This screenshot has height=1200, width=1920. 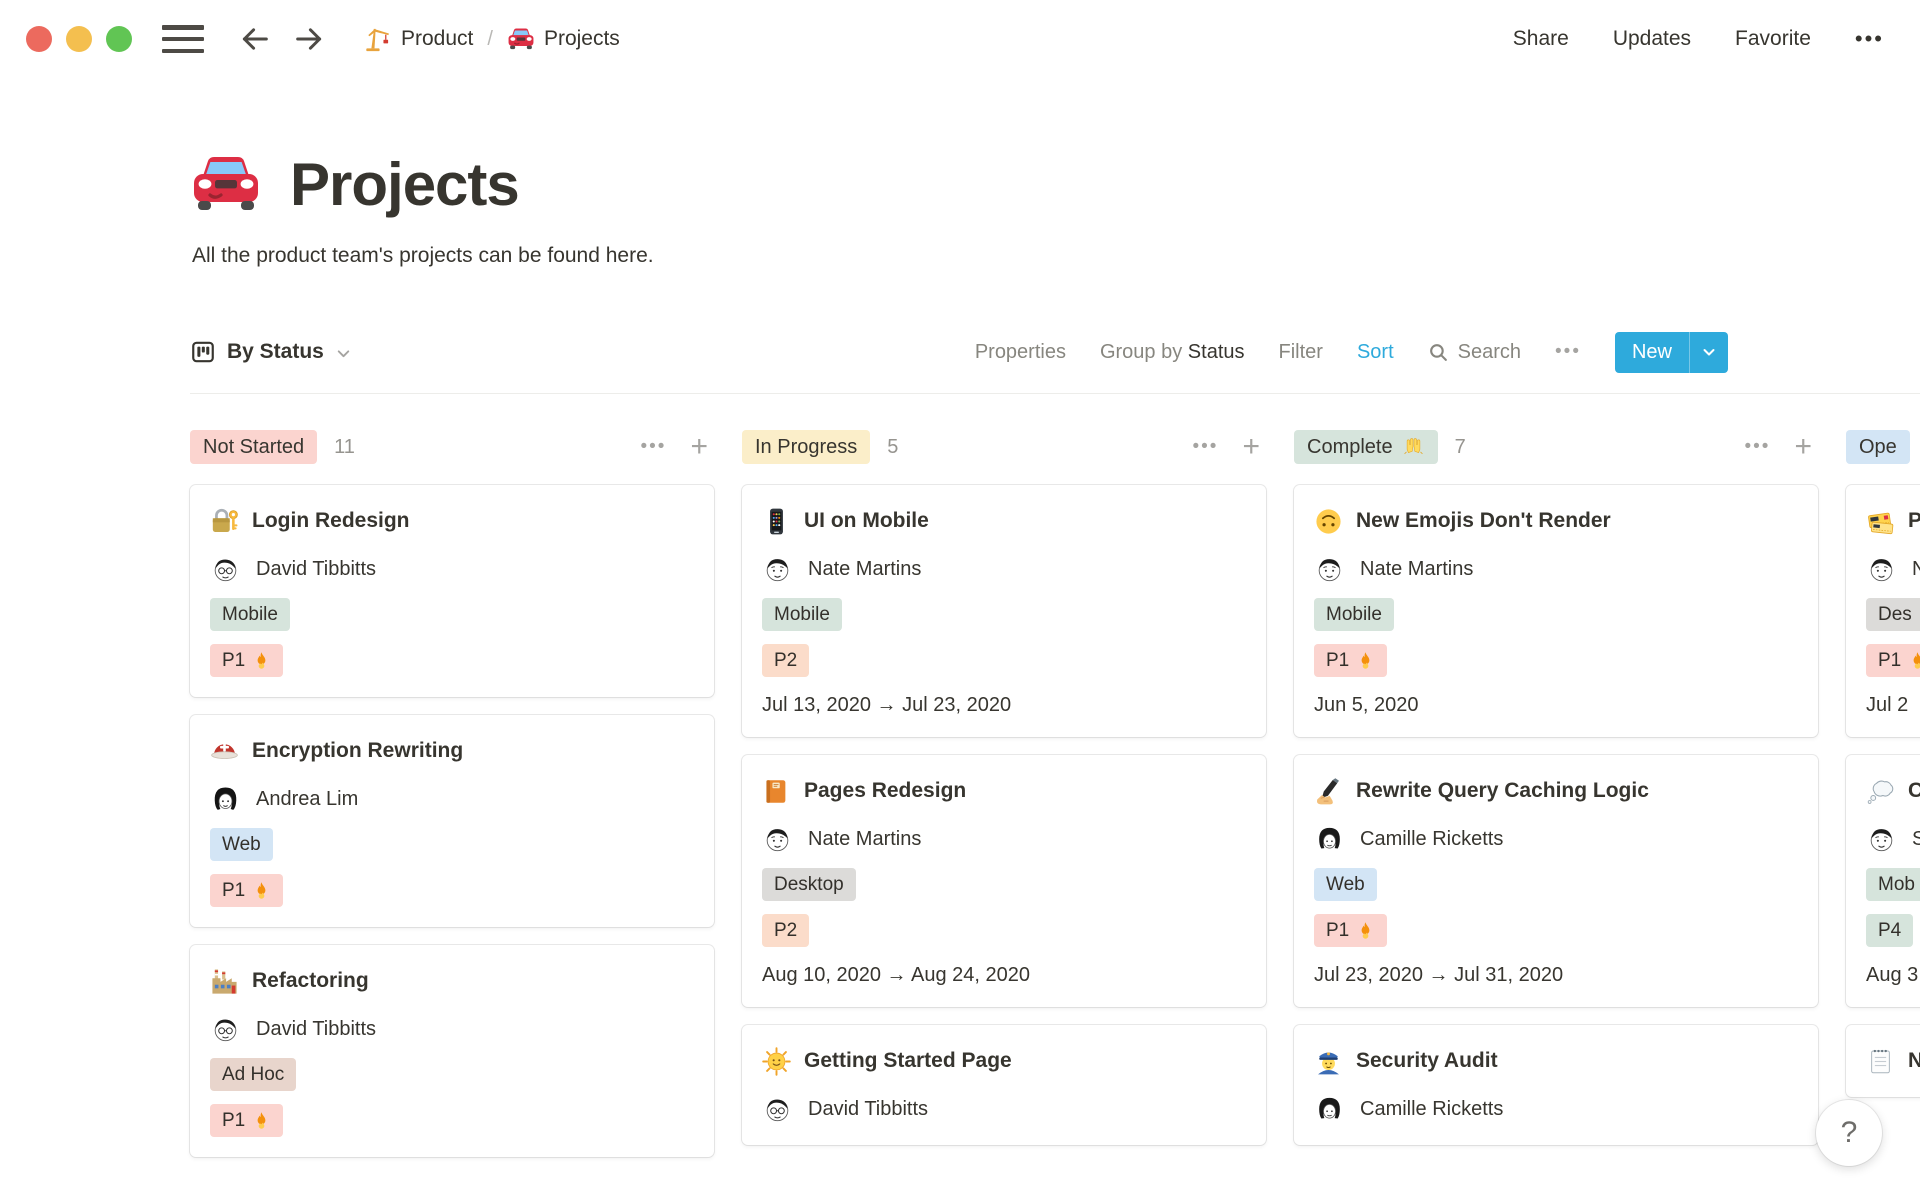 I want to click on upside-down-face-emoji, so click(x=1328, y=521).